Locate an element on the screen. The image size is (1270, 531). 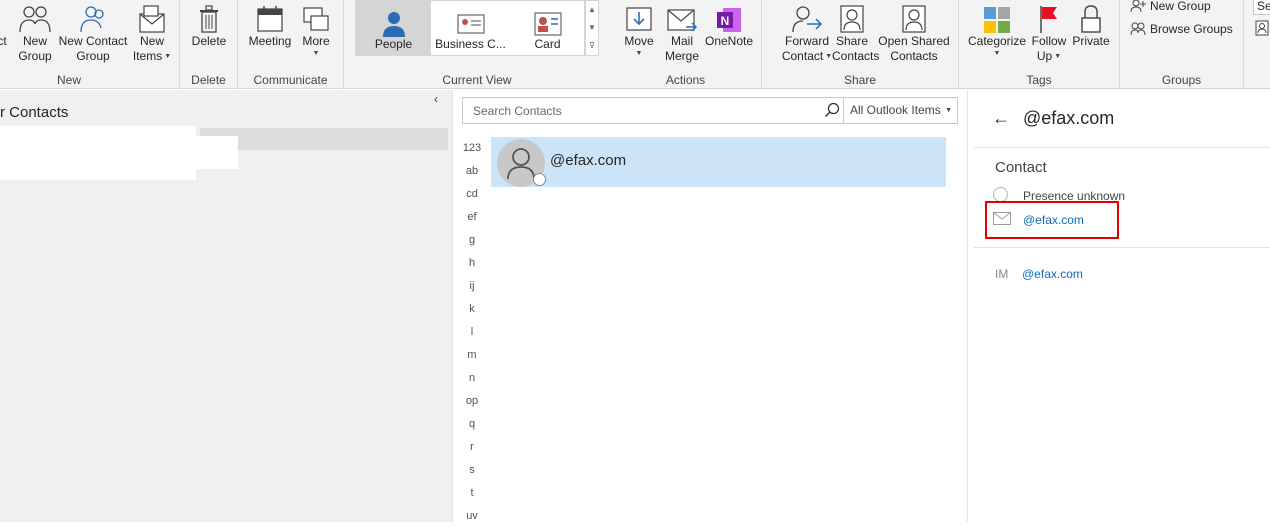
trash-icon is located at coordinates (209, 17).